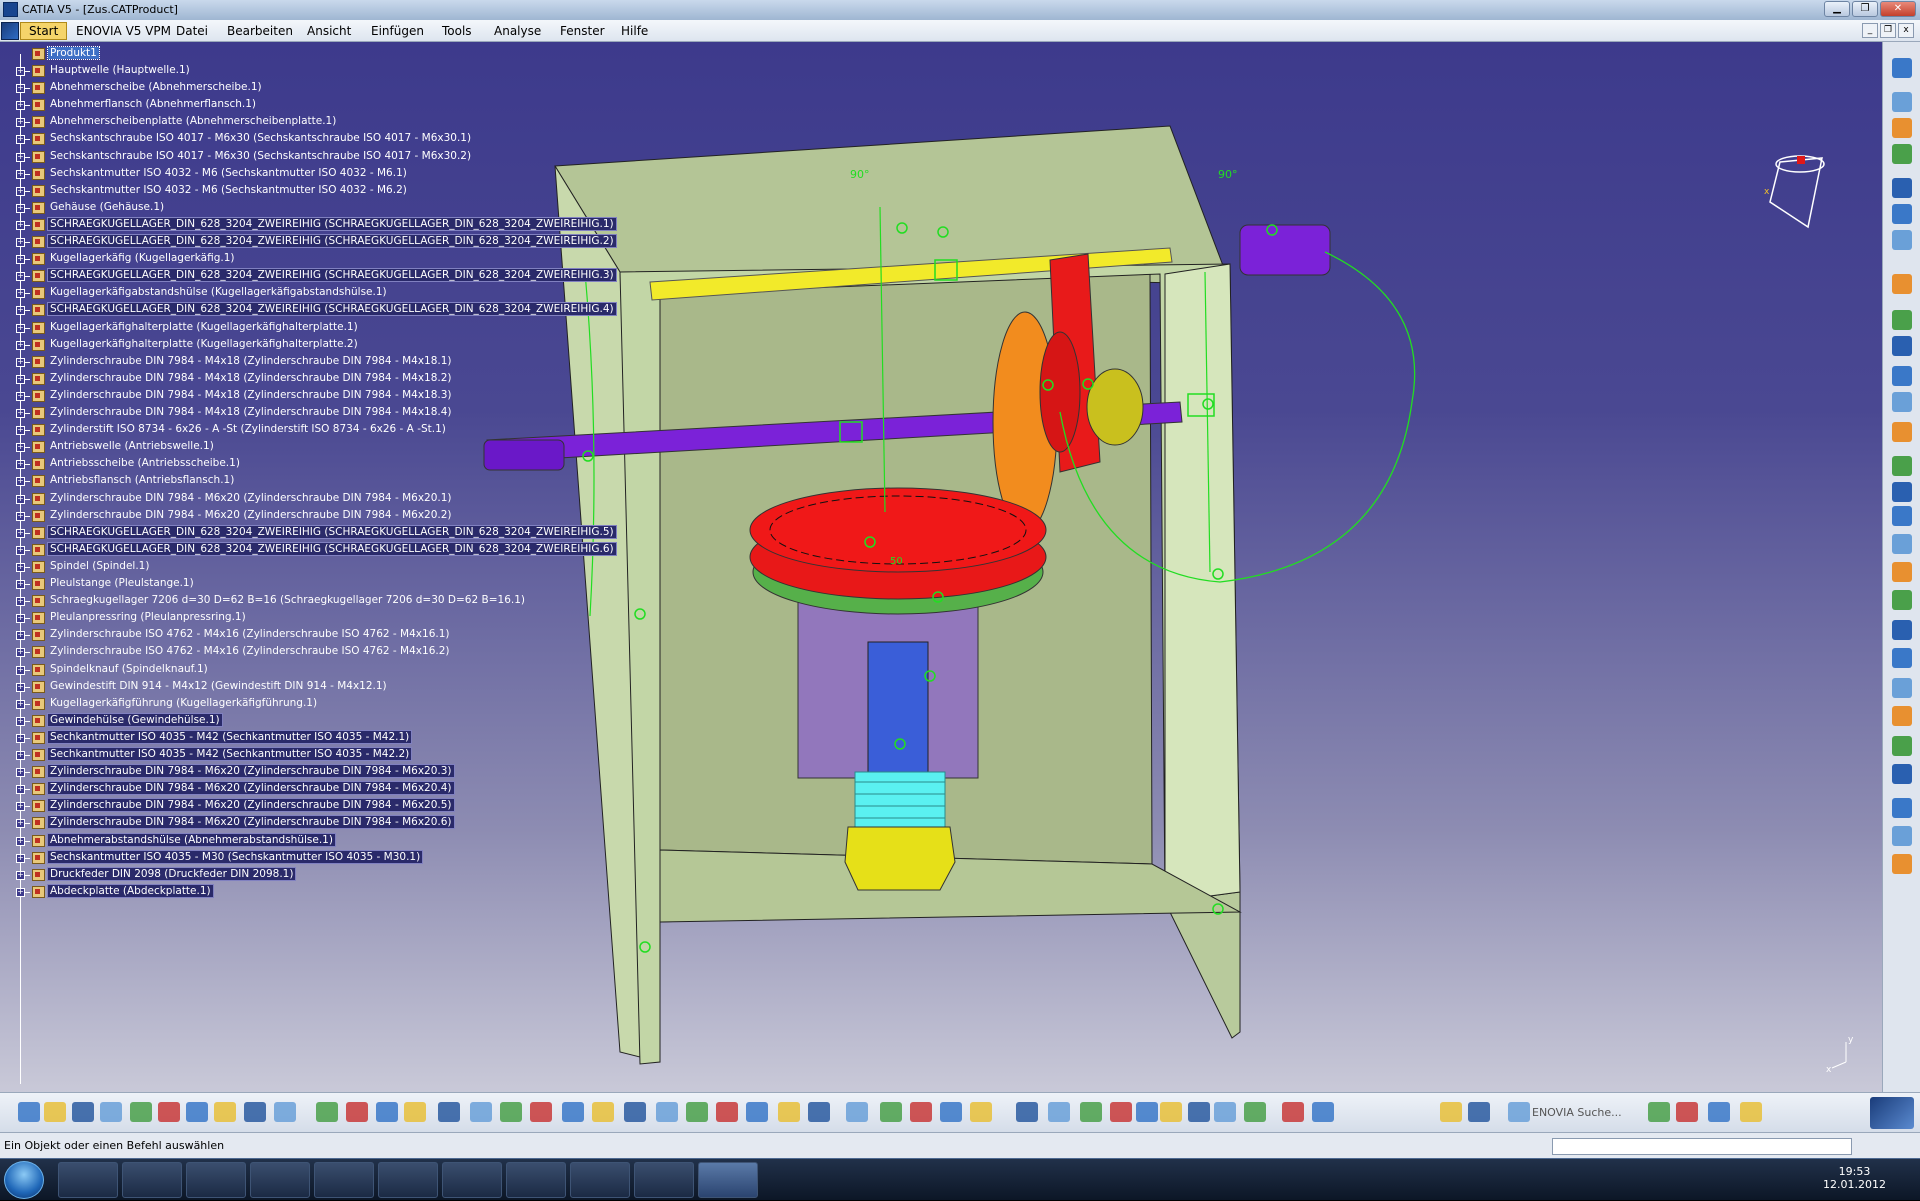 The image size is (1920, 1201). I want to click on menu-bearbeiten: Bearbeiten, so click(260, 31).